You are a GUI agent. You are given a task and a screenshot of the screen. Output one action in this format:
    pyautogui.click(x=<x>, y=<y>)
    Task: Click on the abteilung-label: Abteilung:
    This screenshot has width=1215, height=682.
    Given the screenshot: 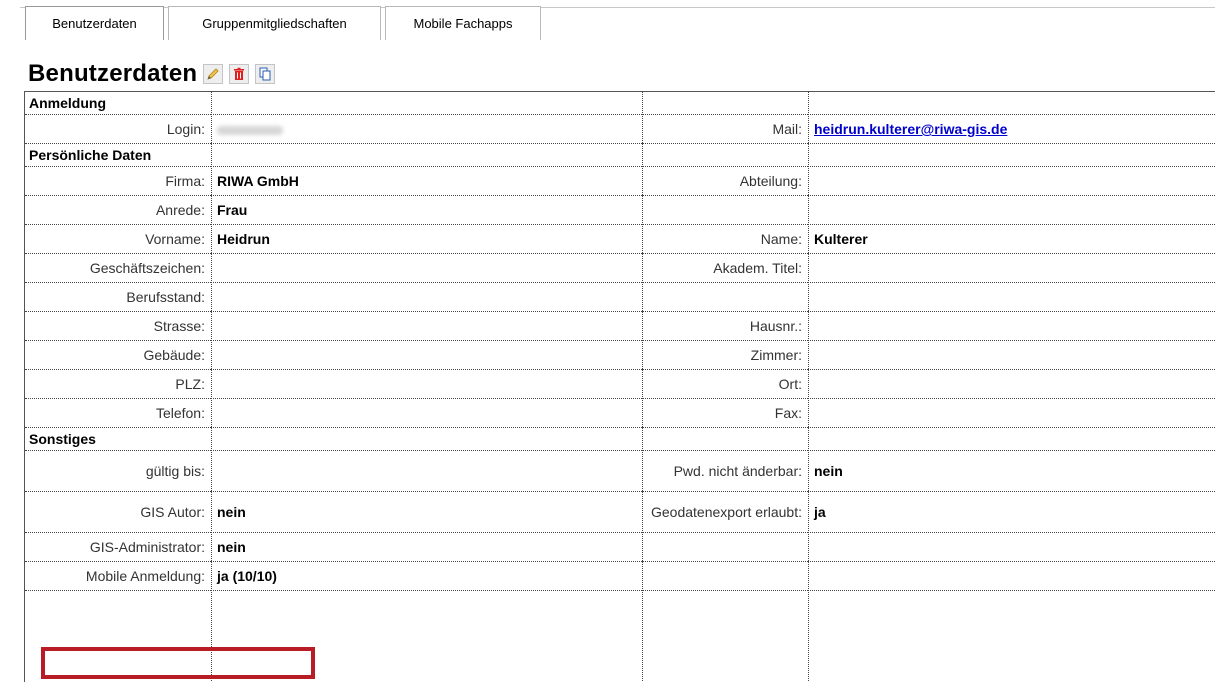 What is the action you would take?
    pyautogui.click(x=725, y=181)
    